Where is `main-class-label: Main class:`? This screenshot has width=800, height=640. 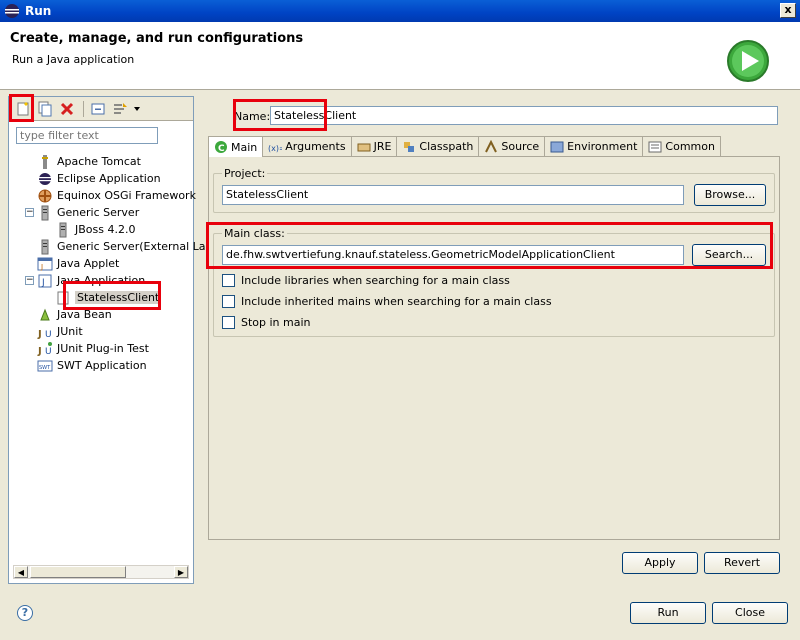
main-class-label: Main class: is located at coordinates (254, 233).